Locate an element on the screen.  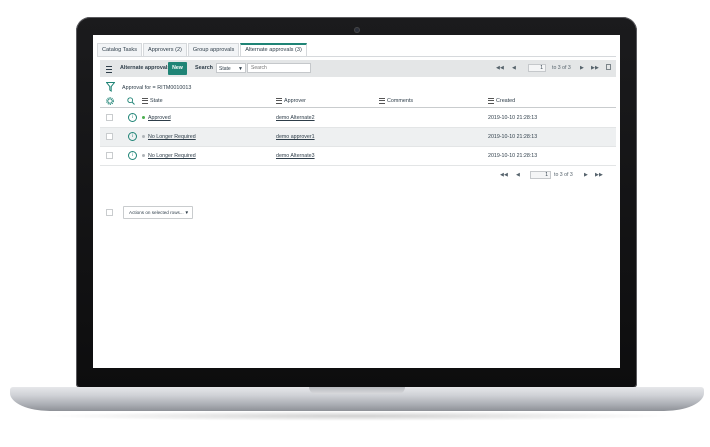
gear-icon is located at coordinates (110, 101).